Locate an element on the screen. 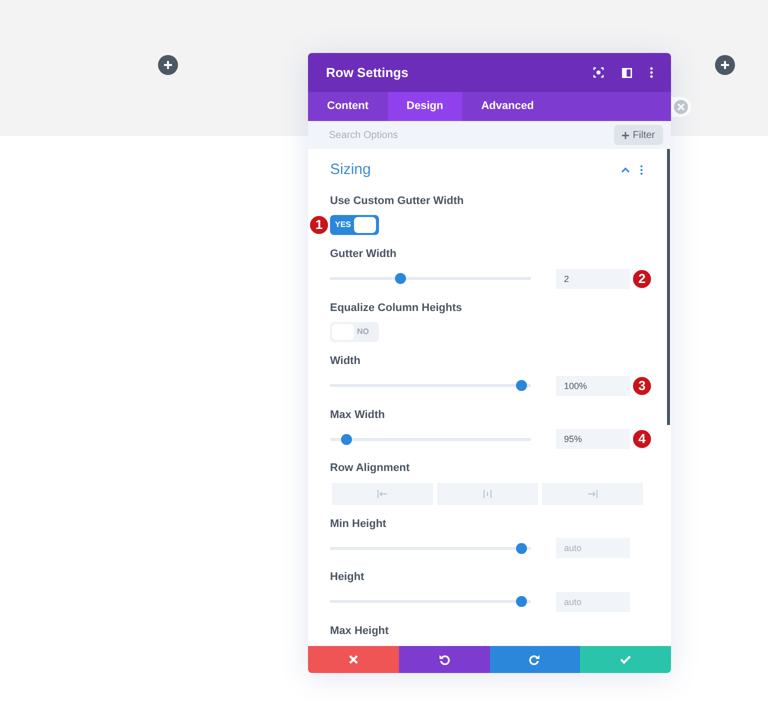 The width and height of the screenshot is (768, 715). number-badge: 1 is located at coordinates (319, 225).